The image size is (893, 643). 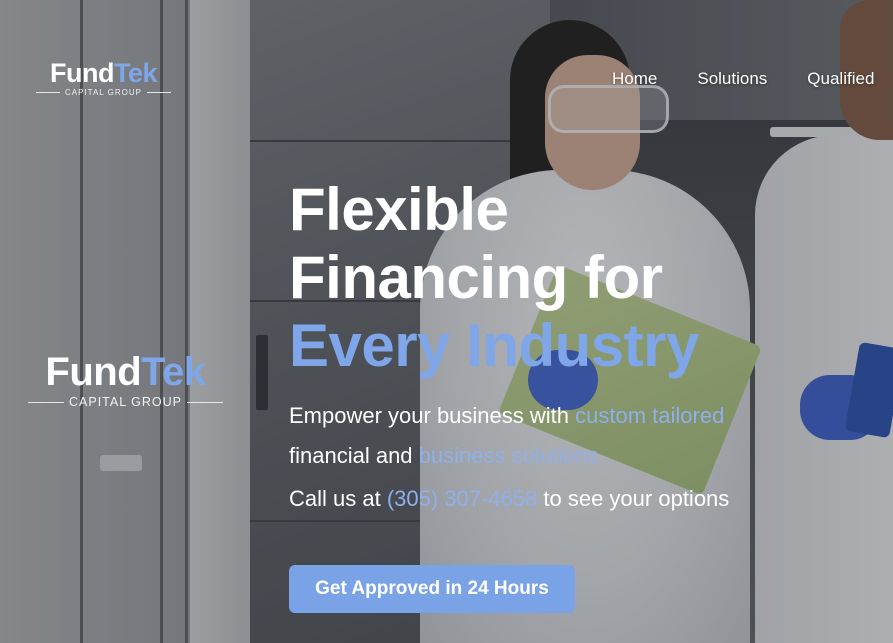 What do you see at coordinates (135, 73) in the screenshot?
I see `logo-name-accent: Tek` at bounding box center [135, 73].